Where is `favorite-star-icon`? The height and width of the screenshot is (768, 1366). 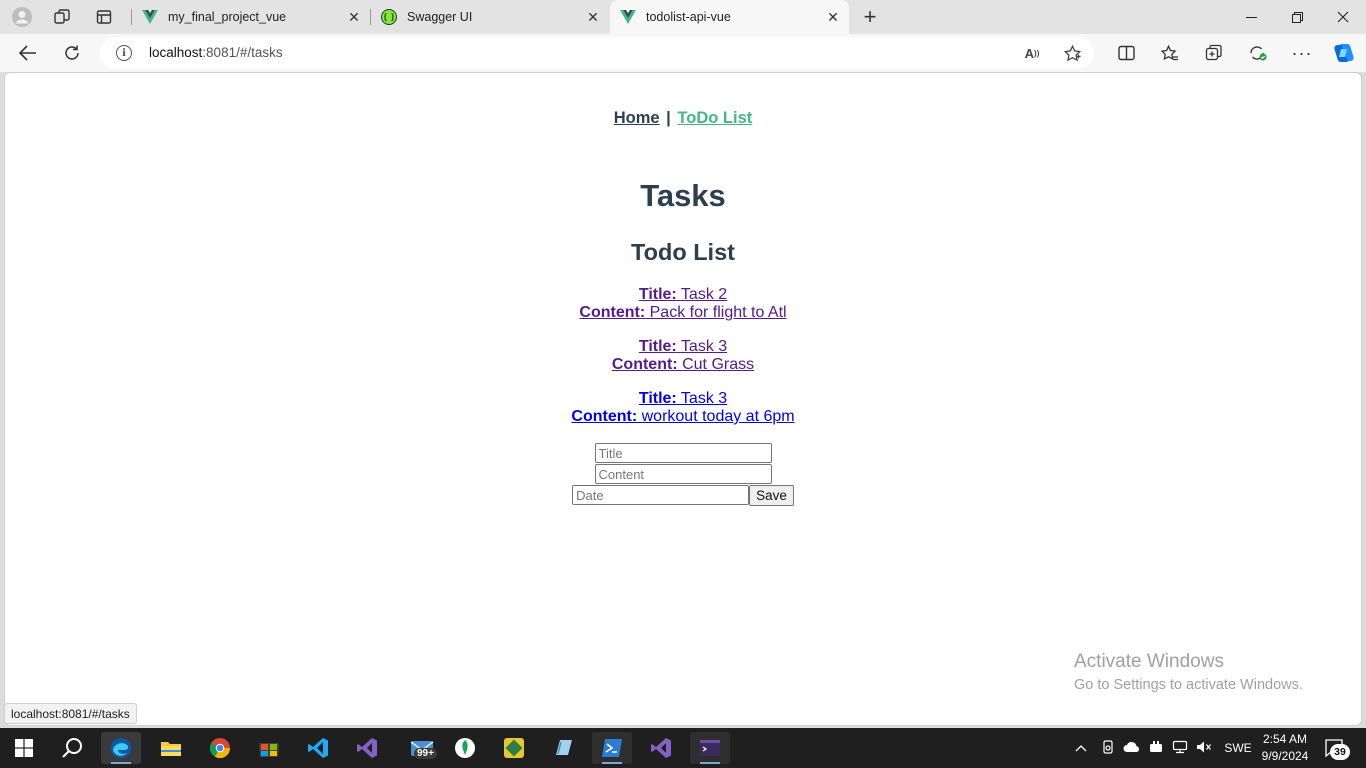
favorite-star-icon is located at coordinates (1072, 53).